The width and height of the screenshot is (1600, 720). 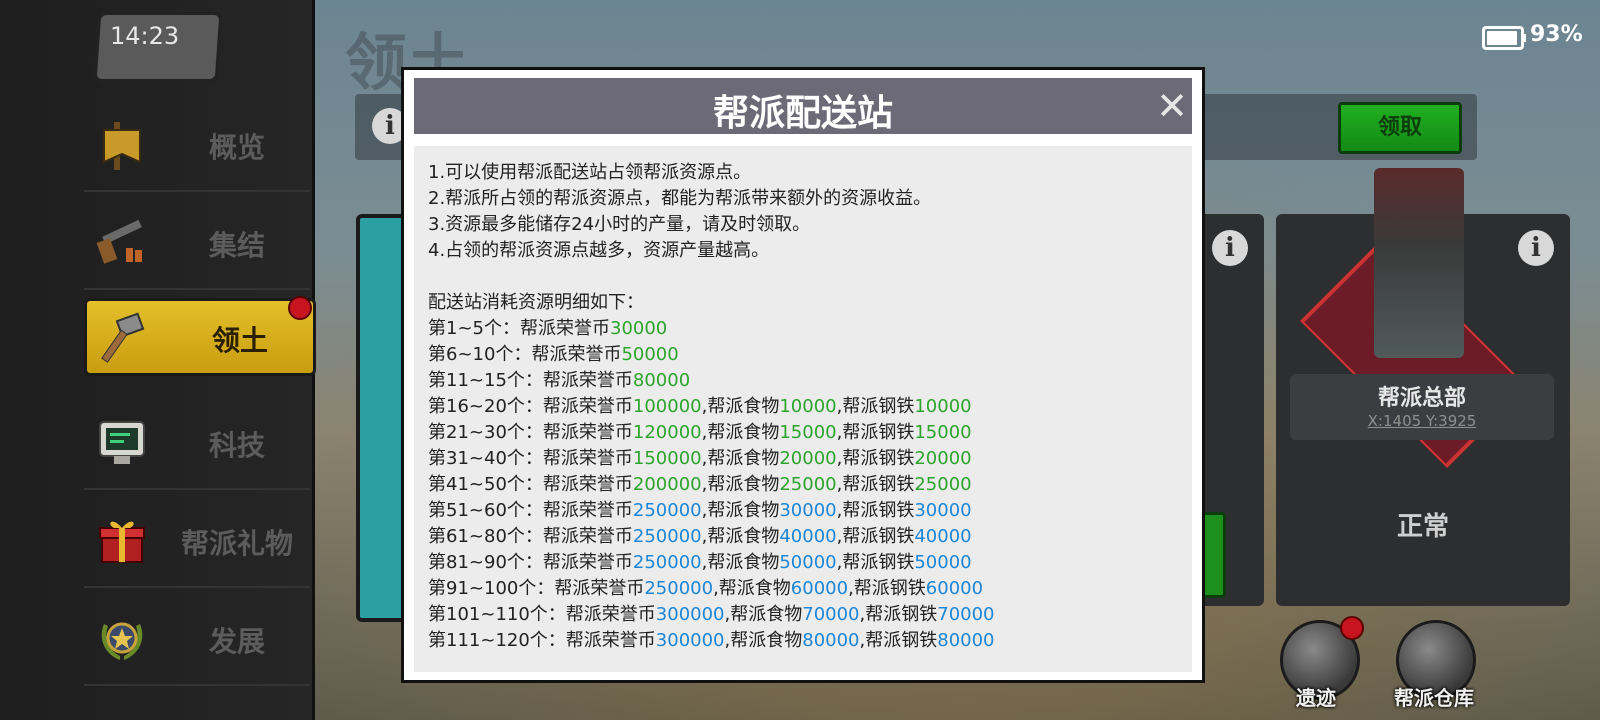 What do you see at coordinates (667, 432) in the screenshot?
I see `cost-honor: 120000` at bounding box center [667, 432].